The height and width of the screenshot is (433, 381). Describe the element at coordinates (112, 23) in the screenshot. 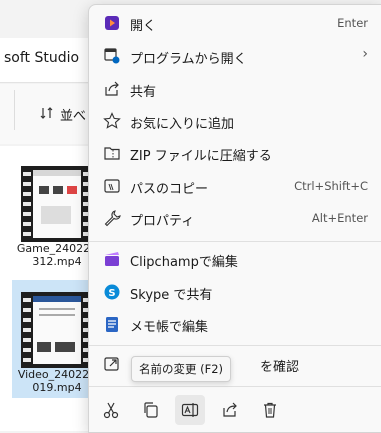

I see `media-player-icon` at that location.